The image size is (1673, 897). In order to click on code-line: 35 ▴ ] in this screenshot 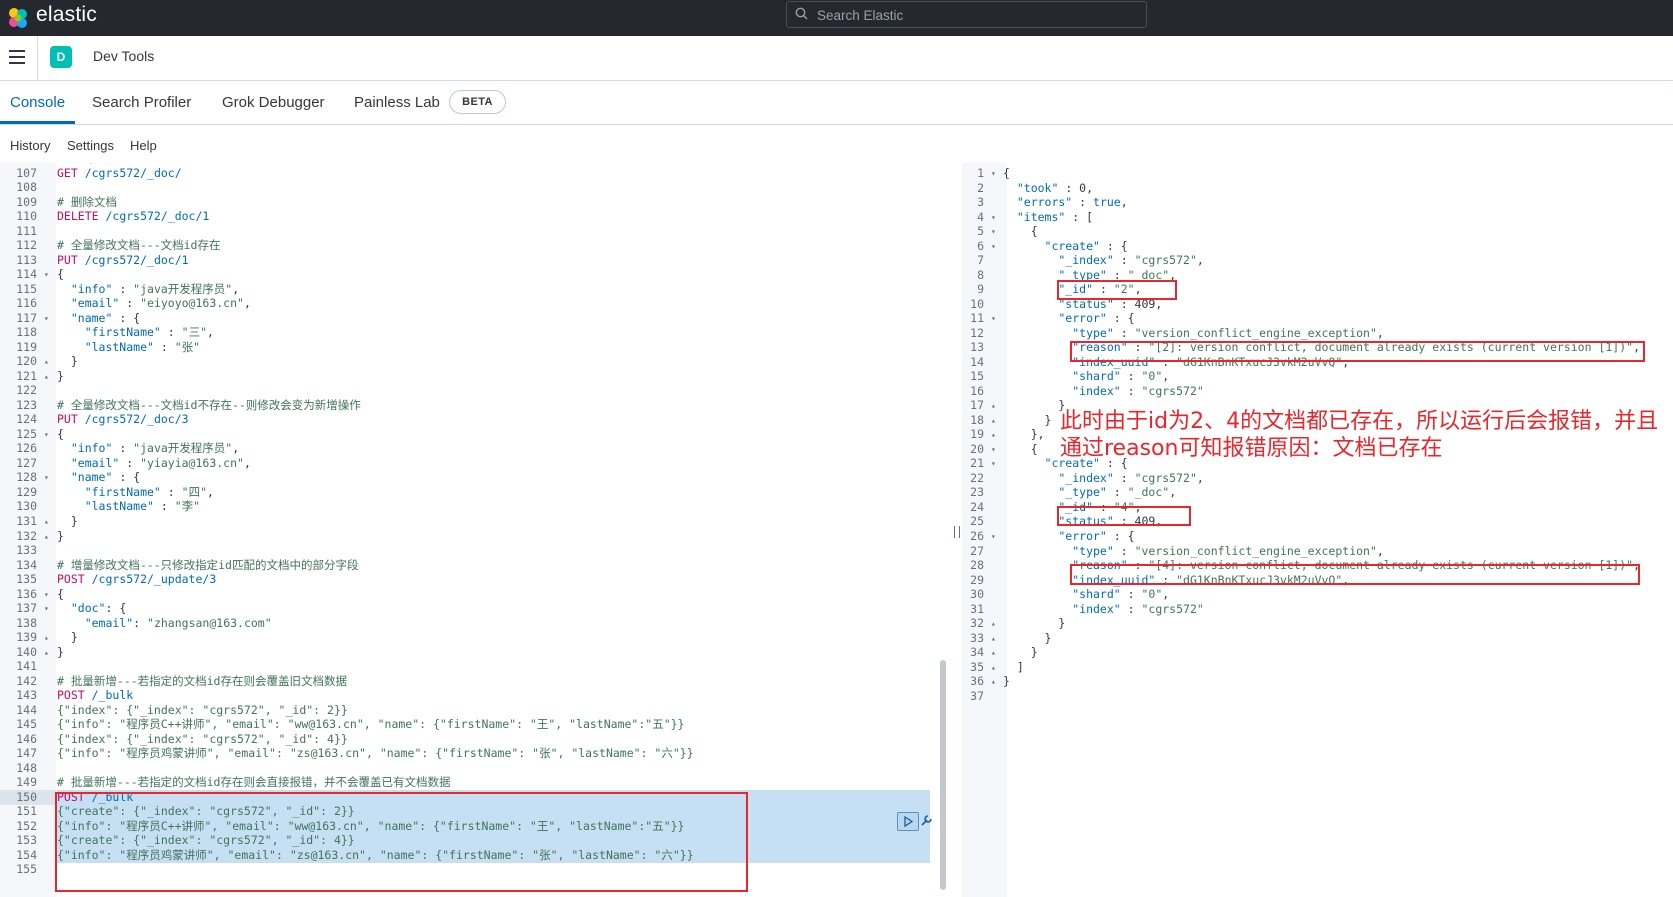, I will do `click(1317, 667)`.